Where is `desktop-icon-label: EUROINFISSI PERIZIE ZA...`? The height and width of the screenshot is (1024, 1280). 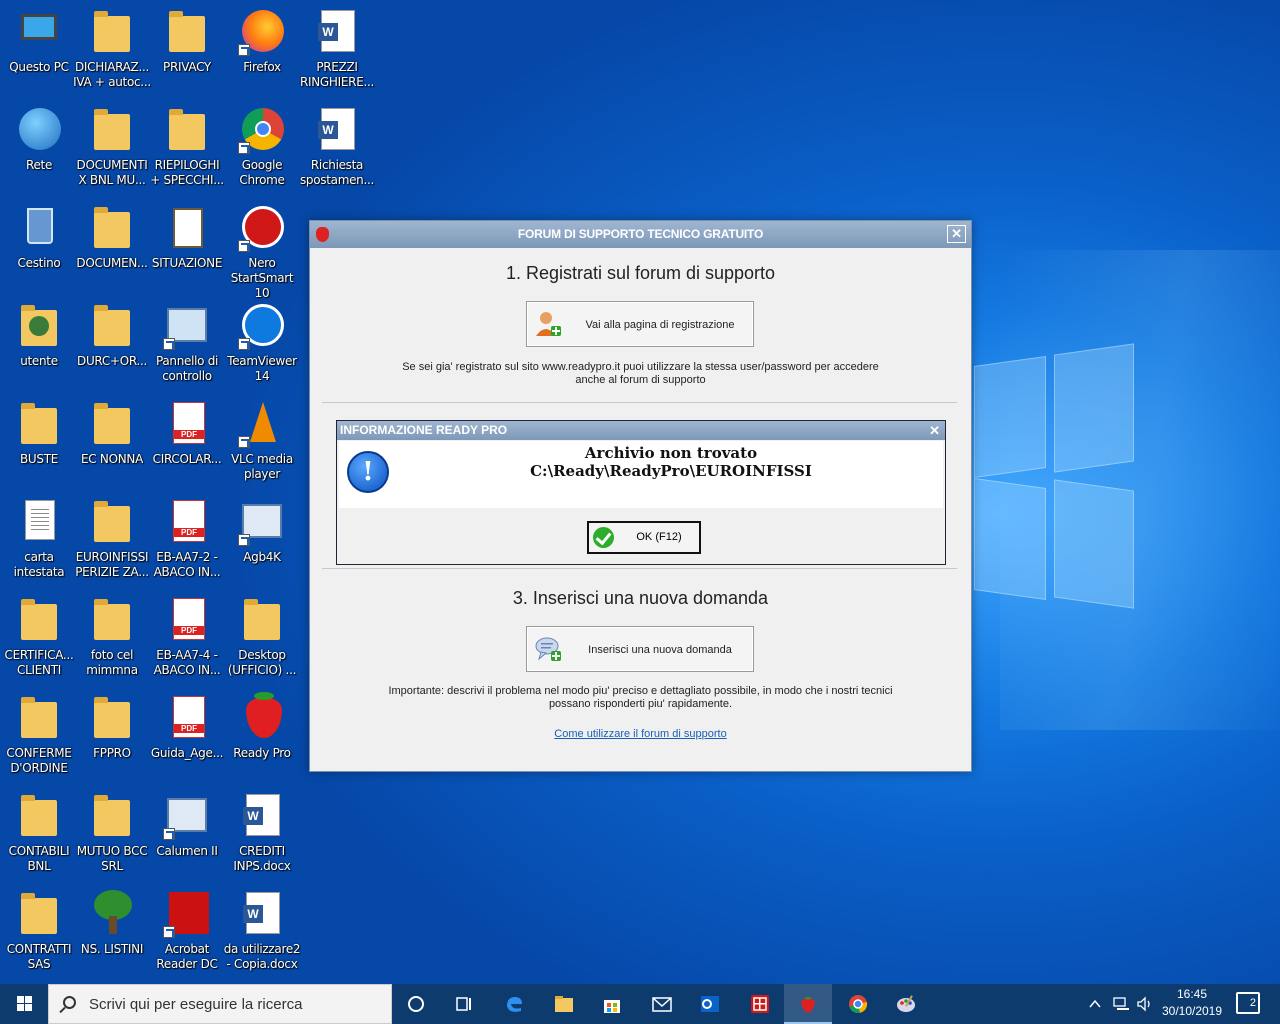 desktop-icon-label: EUROINFISSI PERIZIE ZA... is located at coordinates (112, 564).